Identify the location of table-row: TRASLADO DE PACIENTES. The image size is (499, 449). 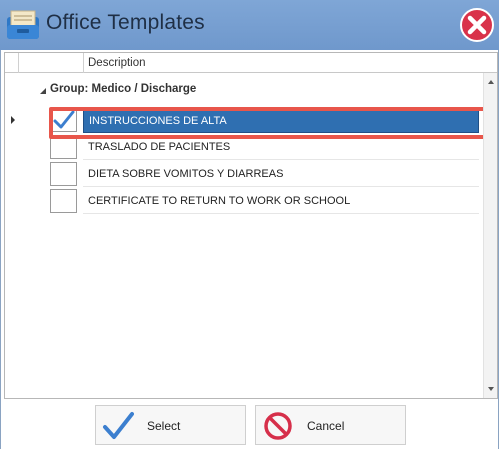
(244, 147).